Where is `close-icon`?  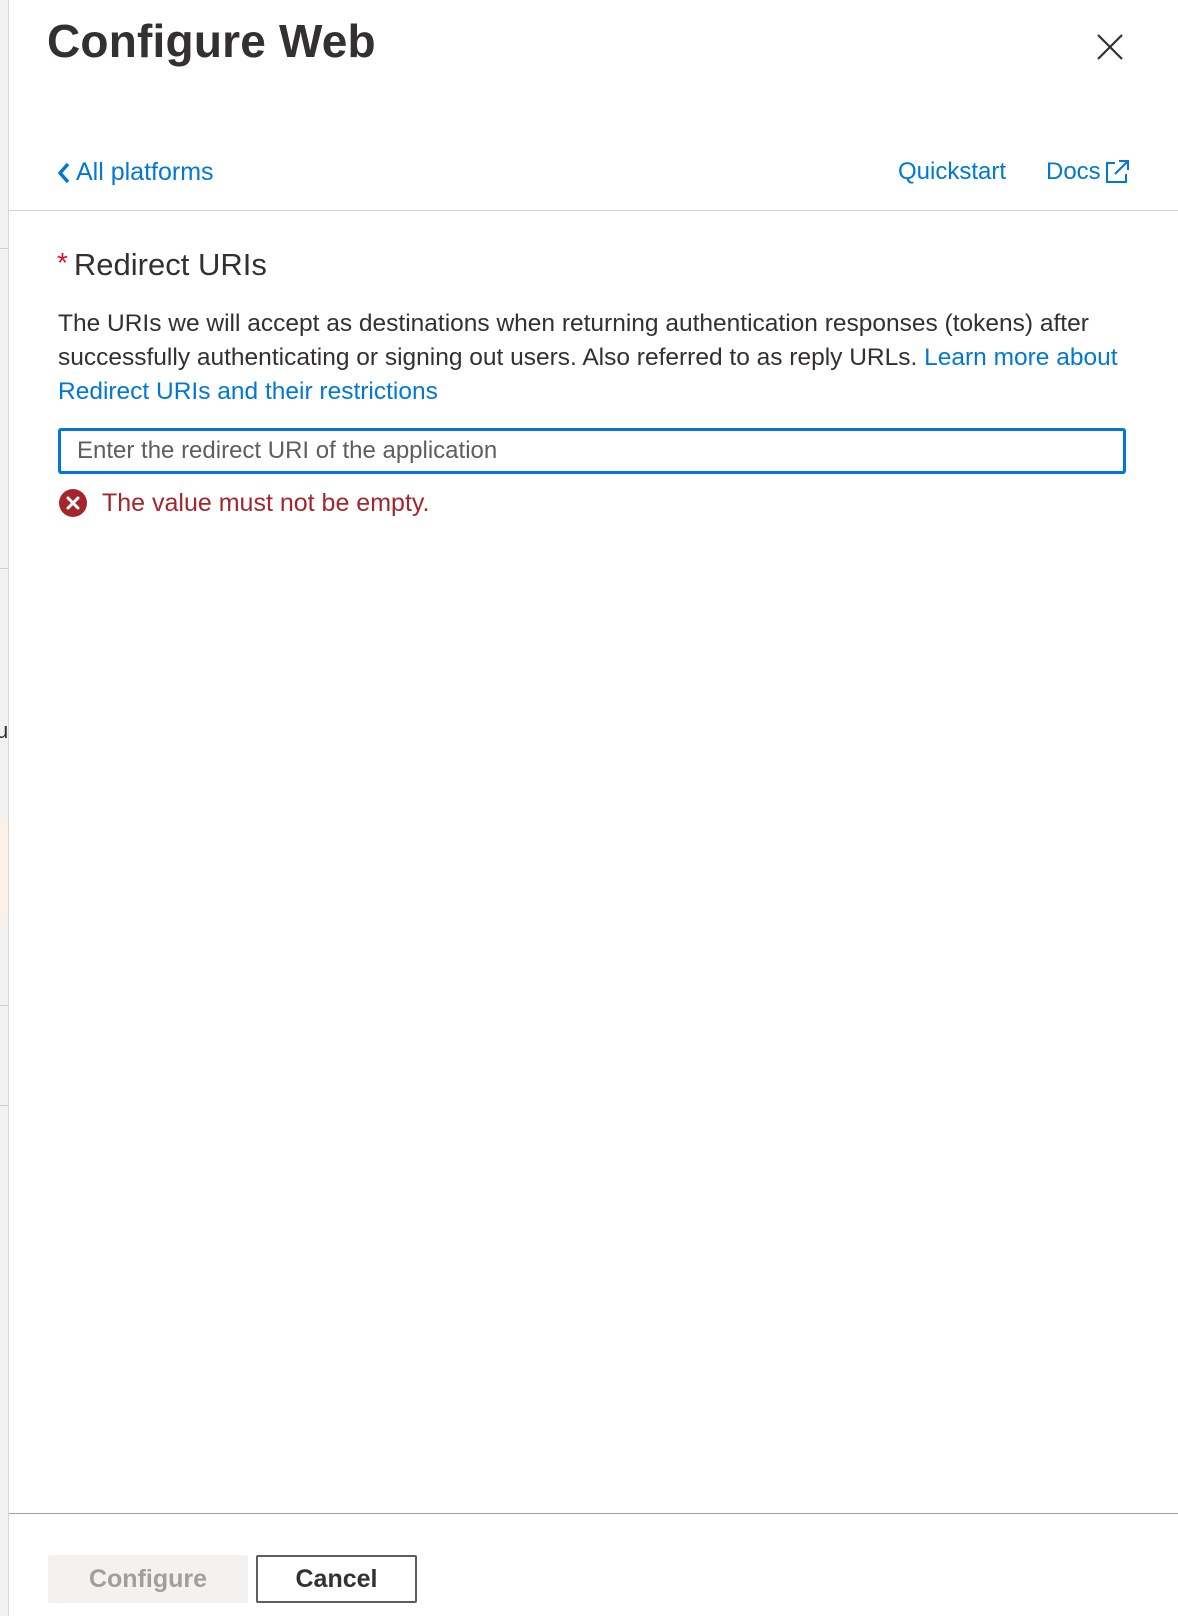
close-icon is located at coordinates (1110, 47).